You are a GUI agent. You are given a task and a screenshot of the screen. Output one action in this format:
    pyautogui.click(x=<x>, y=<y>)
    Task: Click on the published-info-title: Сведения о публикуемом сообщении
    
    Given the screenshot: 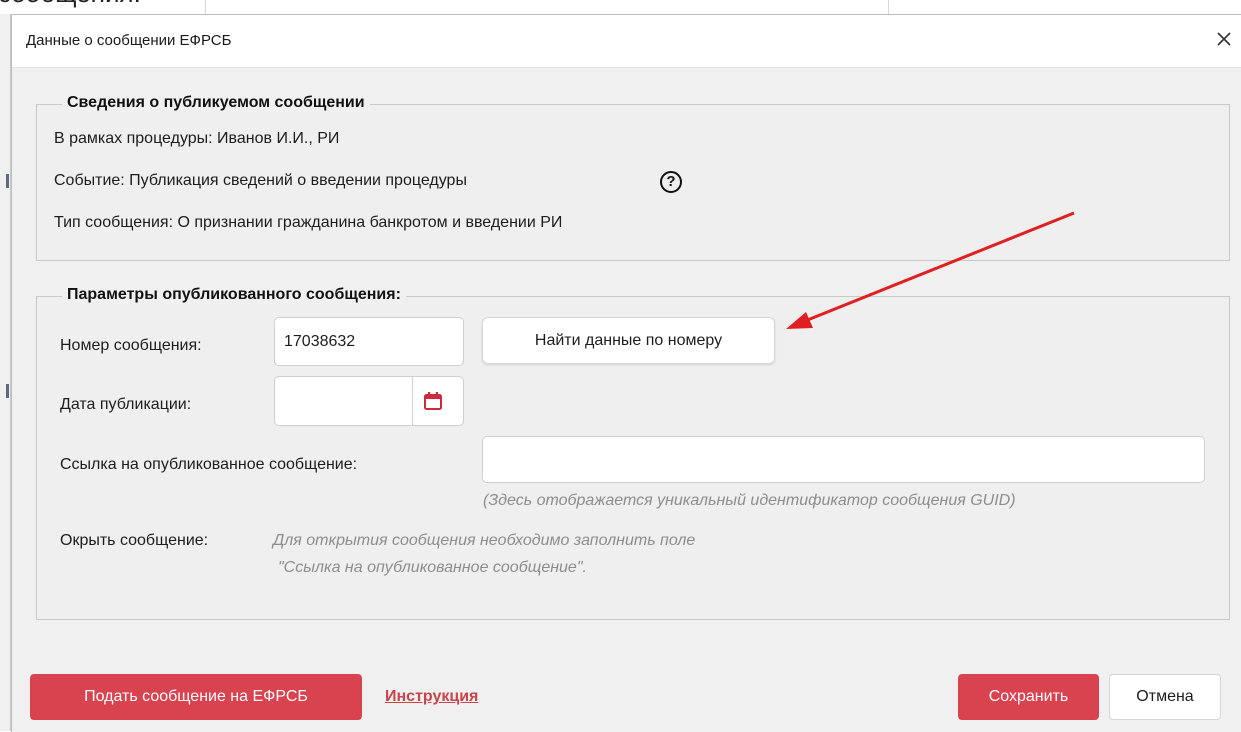 What is the action you would take?
    pyautogui.click(x=216, y=103)
    